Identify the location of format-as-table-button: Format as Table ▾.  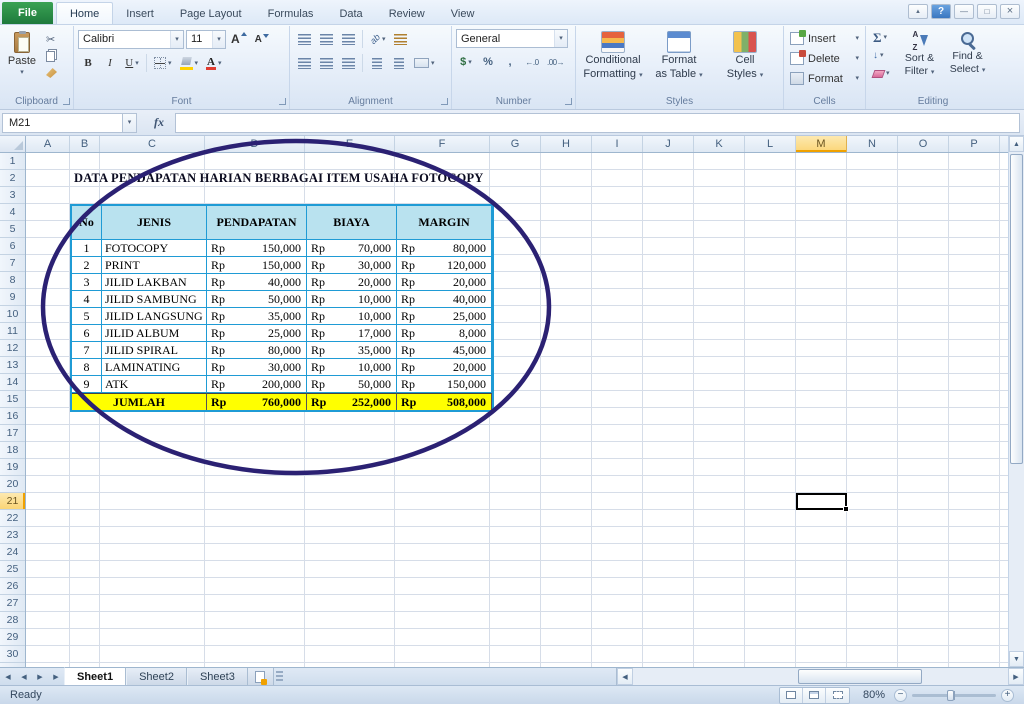
(679, 54).